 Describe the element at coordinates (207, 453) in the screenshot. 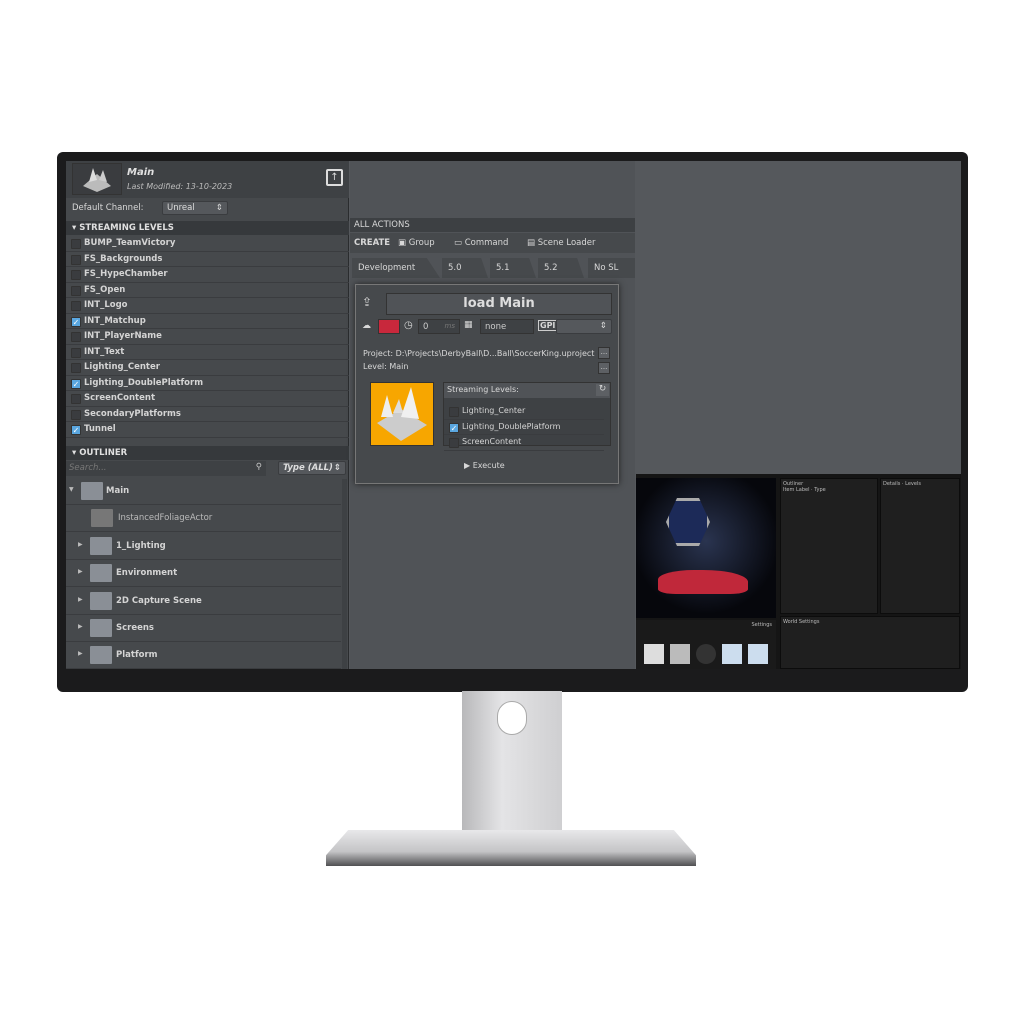

I see `outliner-header: ▾ OUTLINER` at that location.